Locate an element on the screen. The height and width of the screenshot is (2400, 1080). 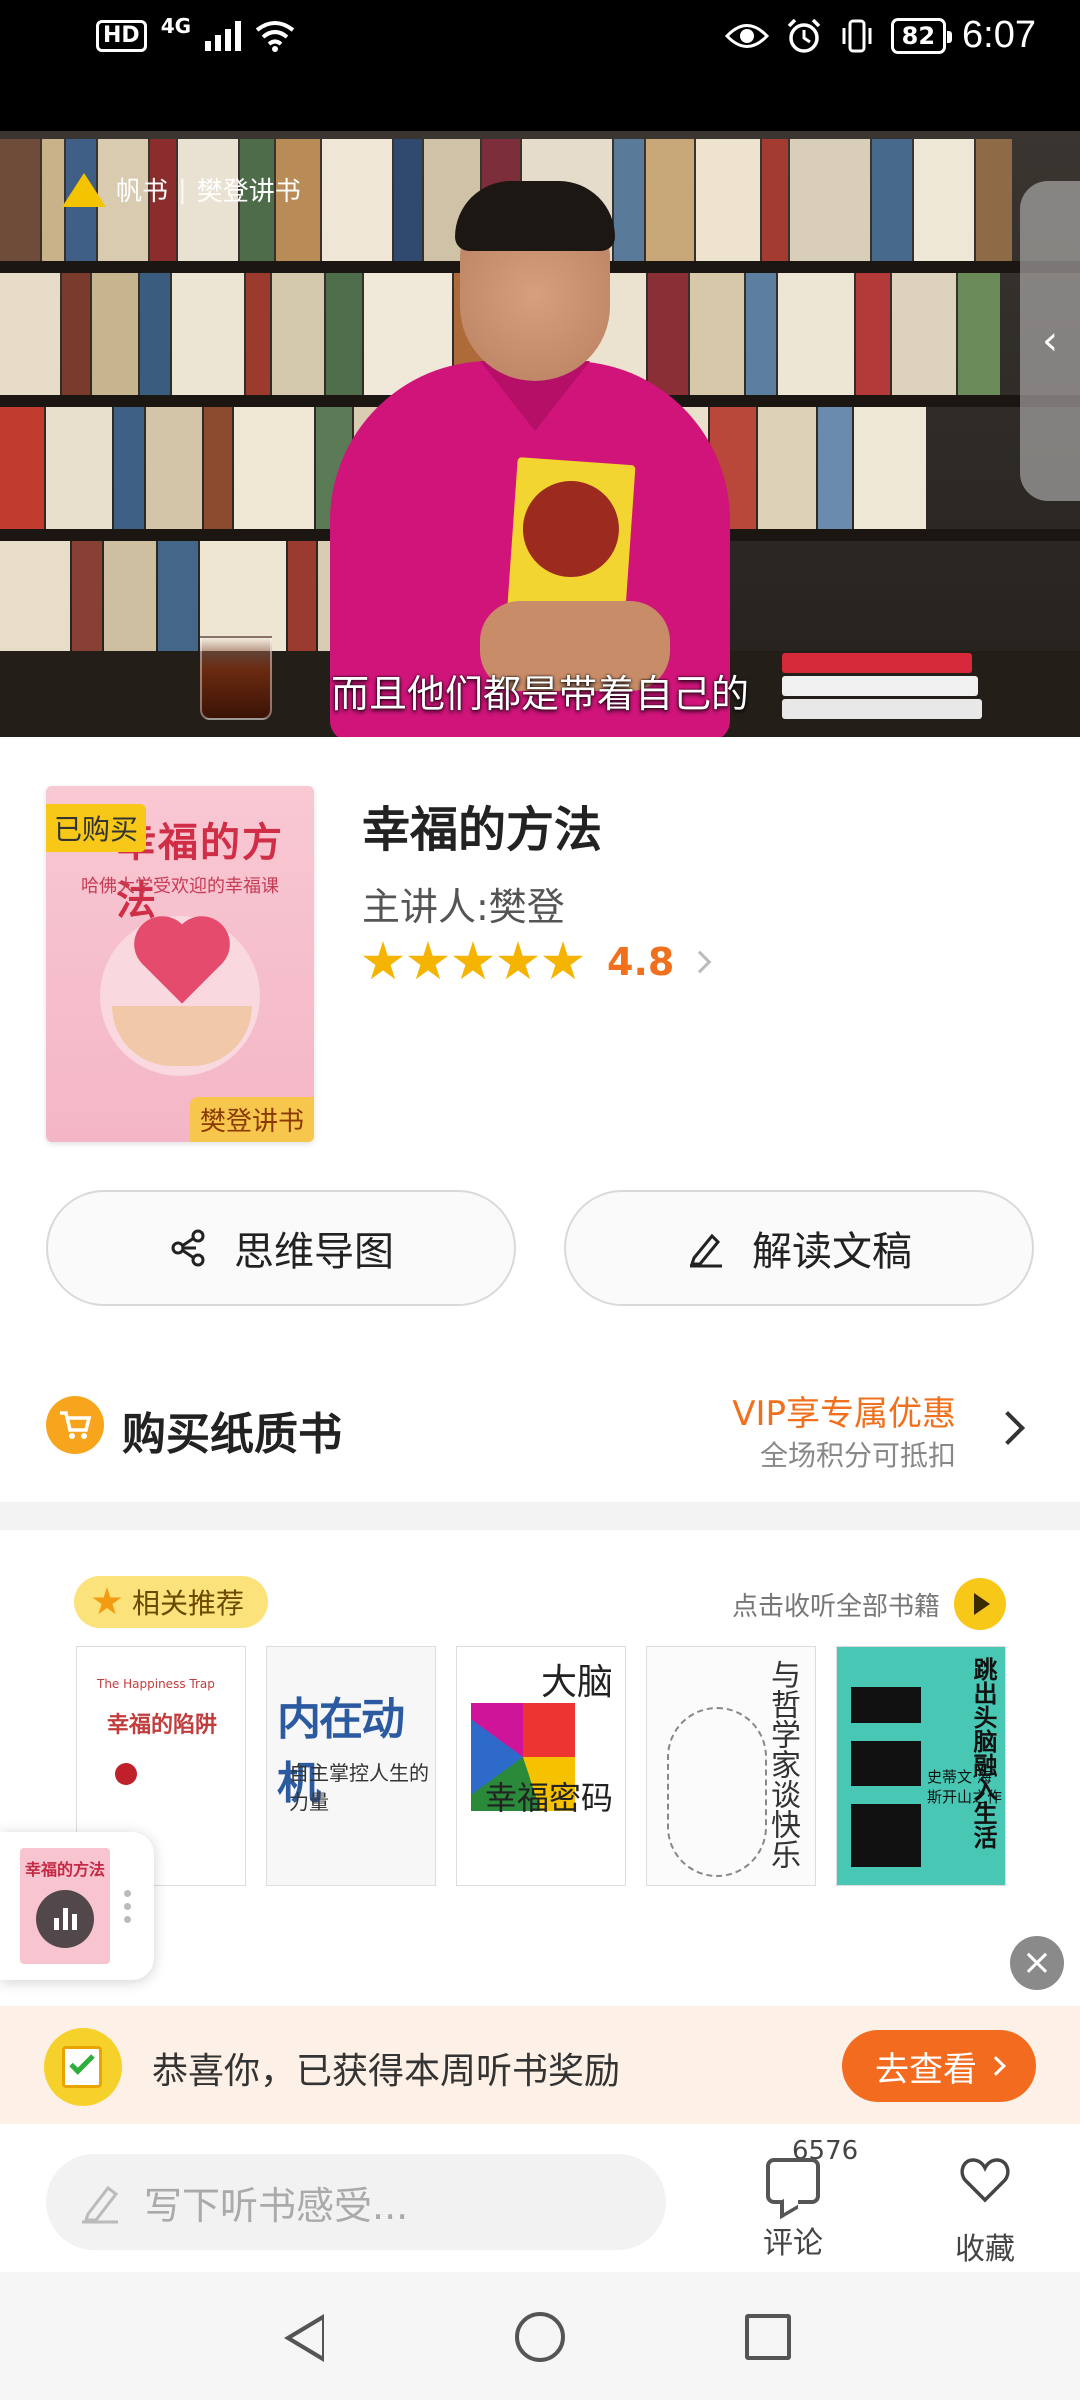
cover-series-badge: 樊登讲书 is located at coordinates (251, 1119).